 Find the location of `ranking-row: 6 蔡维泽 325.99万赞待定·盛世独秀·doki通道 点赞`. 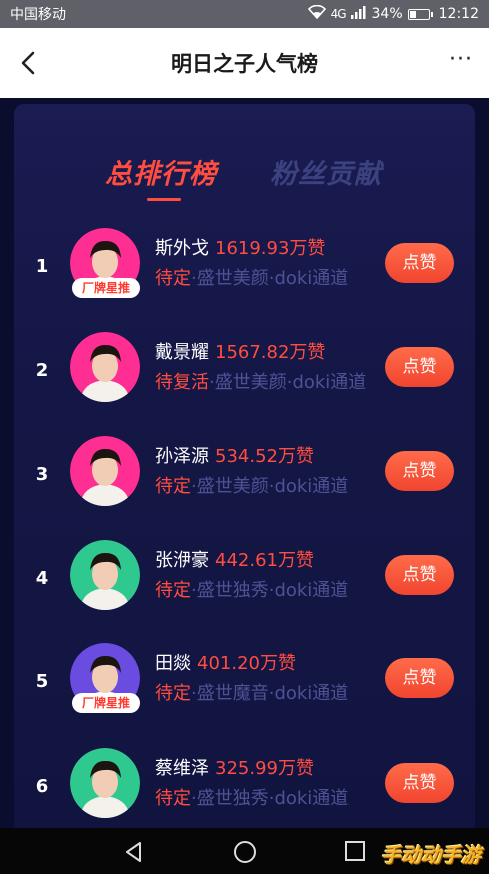

ranking-row: 6 蔡维泽 325.99万赞待定·盛世独秀·doki通道 点赞 is located at coordinates (244, 793).